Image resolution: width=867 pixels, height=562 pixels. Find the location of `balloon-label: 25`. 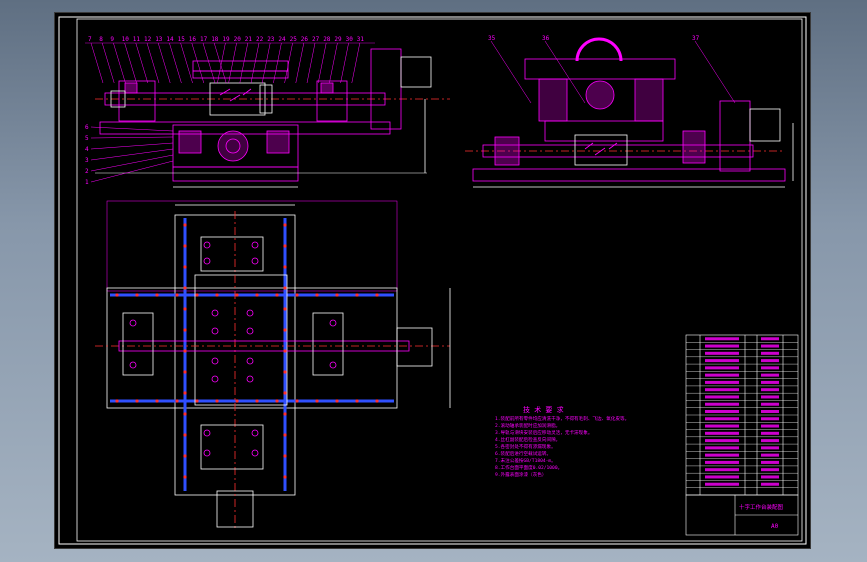

balloon-label: 25 is located at coordinates (294, 39).